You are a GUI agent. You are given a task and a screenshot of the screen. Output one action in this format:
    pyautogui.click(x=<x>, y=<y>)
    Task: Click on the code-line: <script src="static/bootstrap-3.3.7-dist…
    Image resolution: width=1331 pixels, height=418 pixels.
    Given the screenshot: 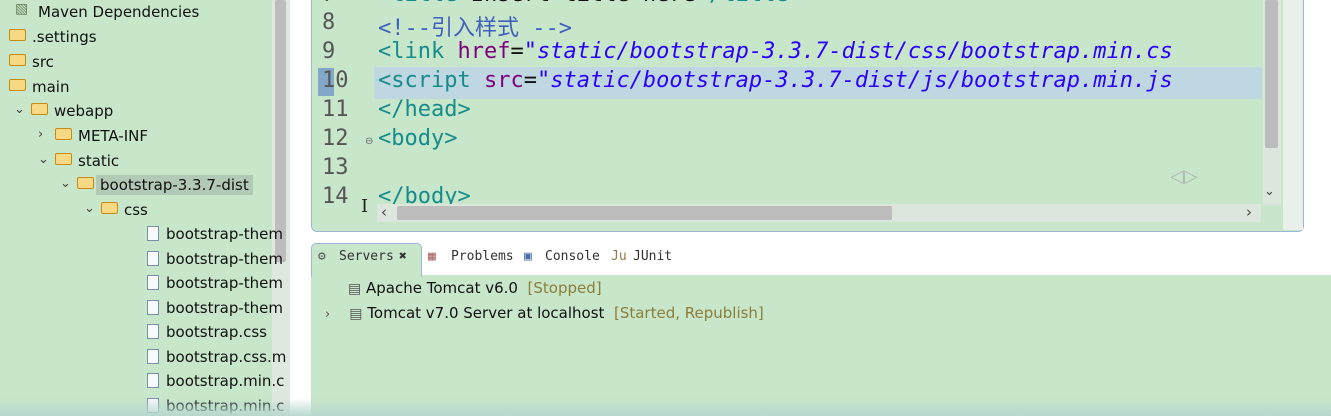 What is the action you would take?
    pyautogui.click(x=775, y=80)
    